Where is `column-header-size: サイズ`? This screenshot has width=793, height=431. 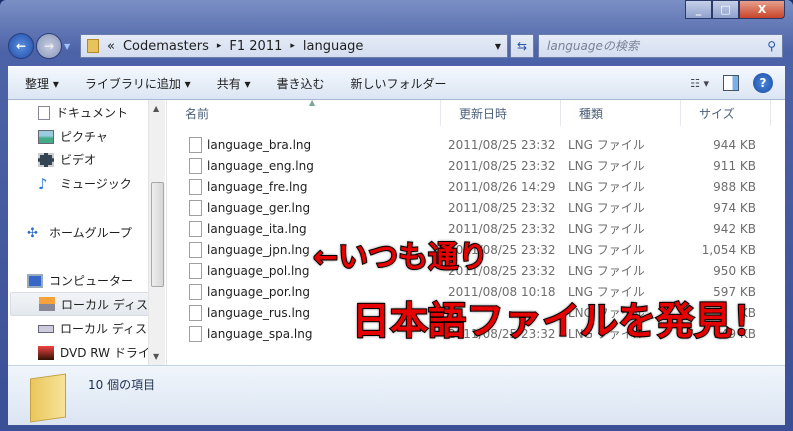
column-header-size: サイズ is located at coordinates (726, 113).